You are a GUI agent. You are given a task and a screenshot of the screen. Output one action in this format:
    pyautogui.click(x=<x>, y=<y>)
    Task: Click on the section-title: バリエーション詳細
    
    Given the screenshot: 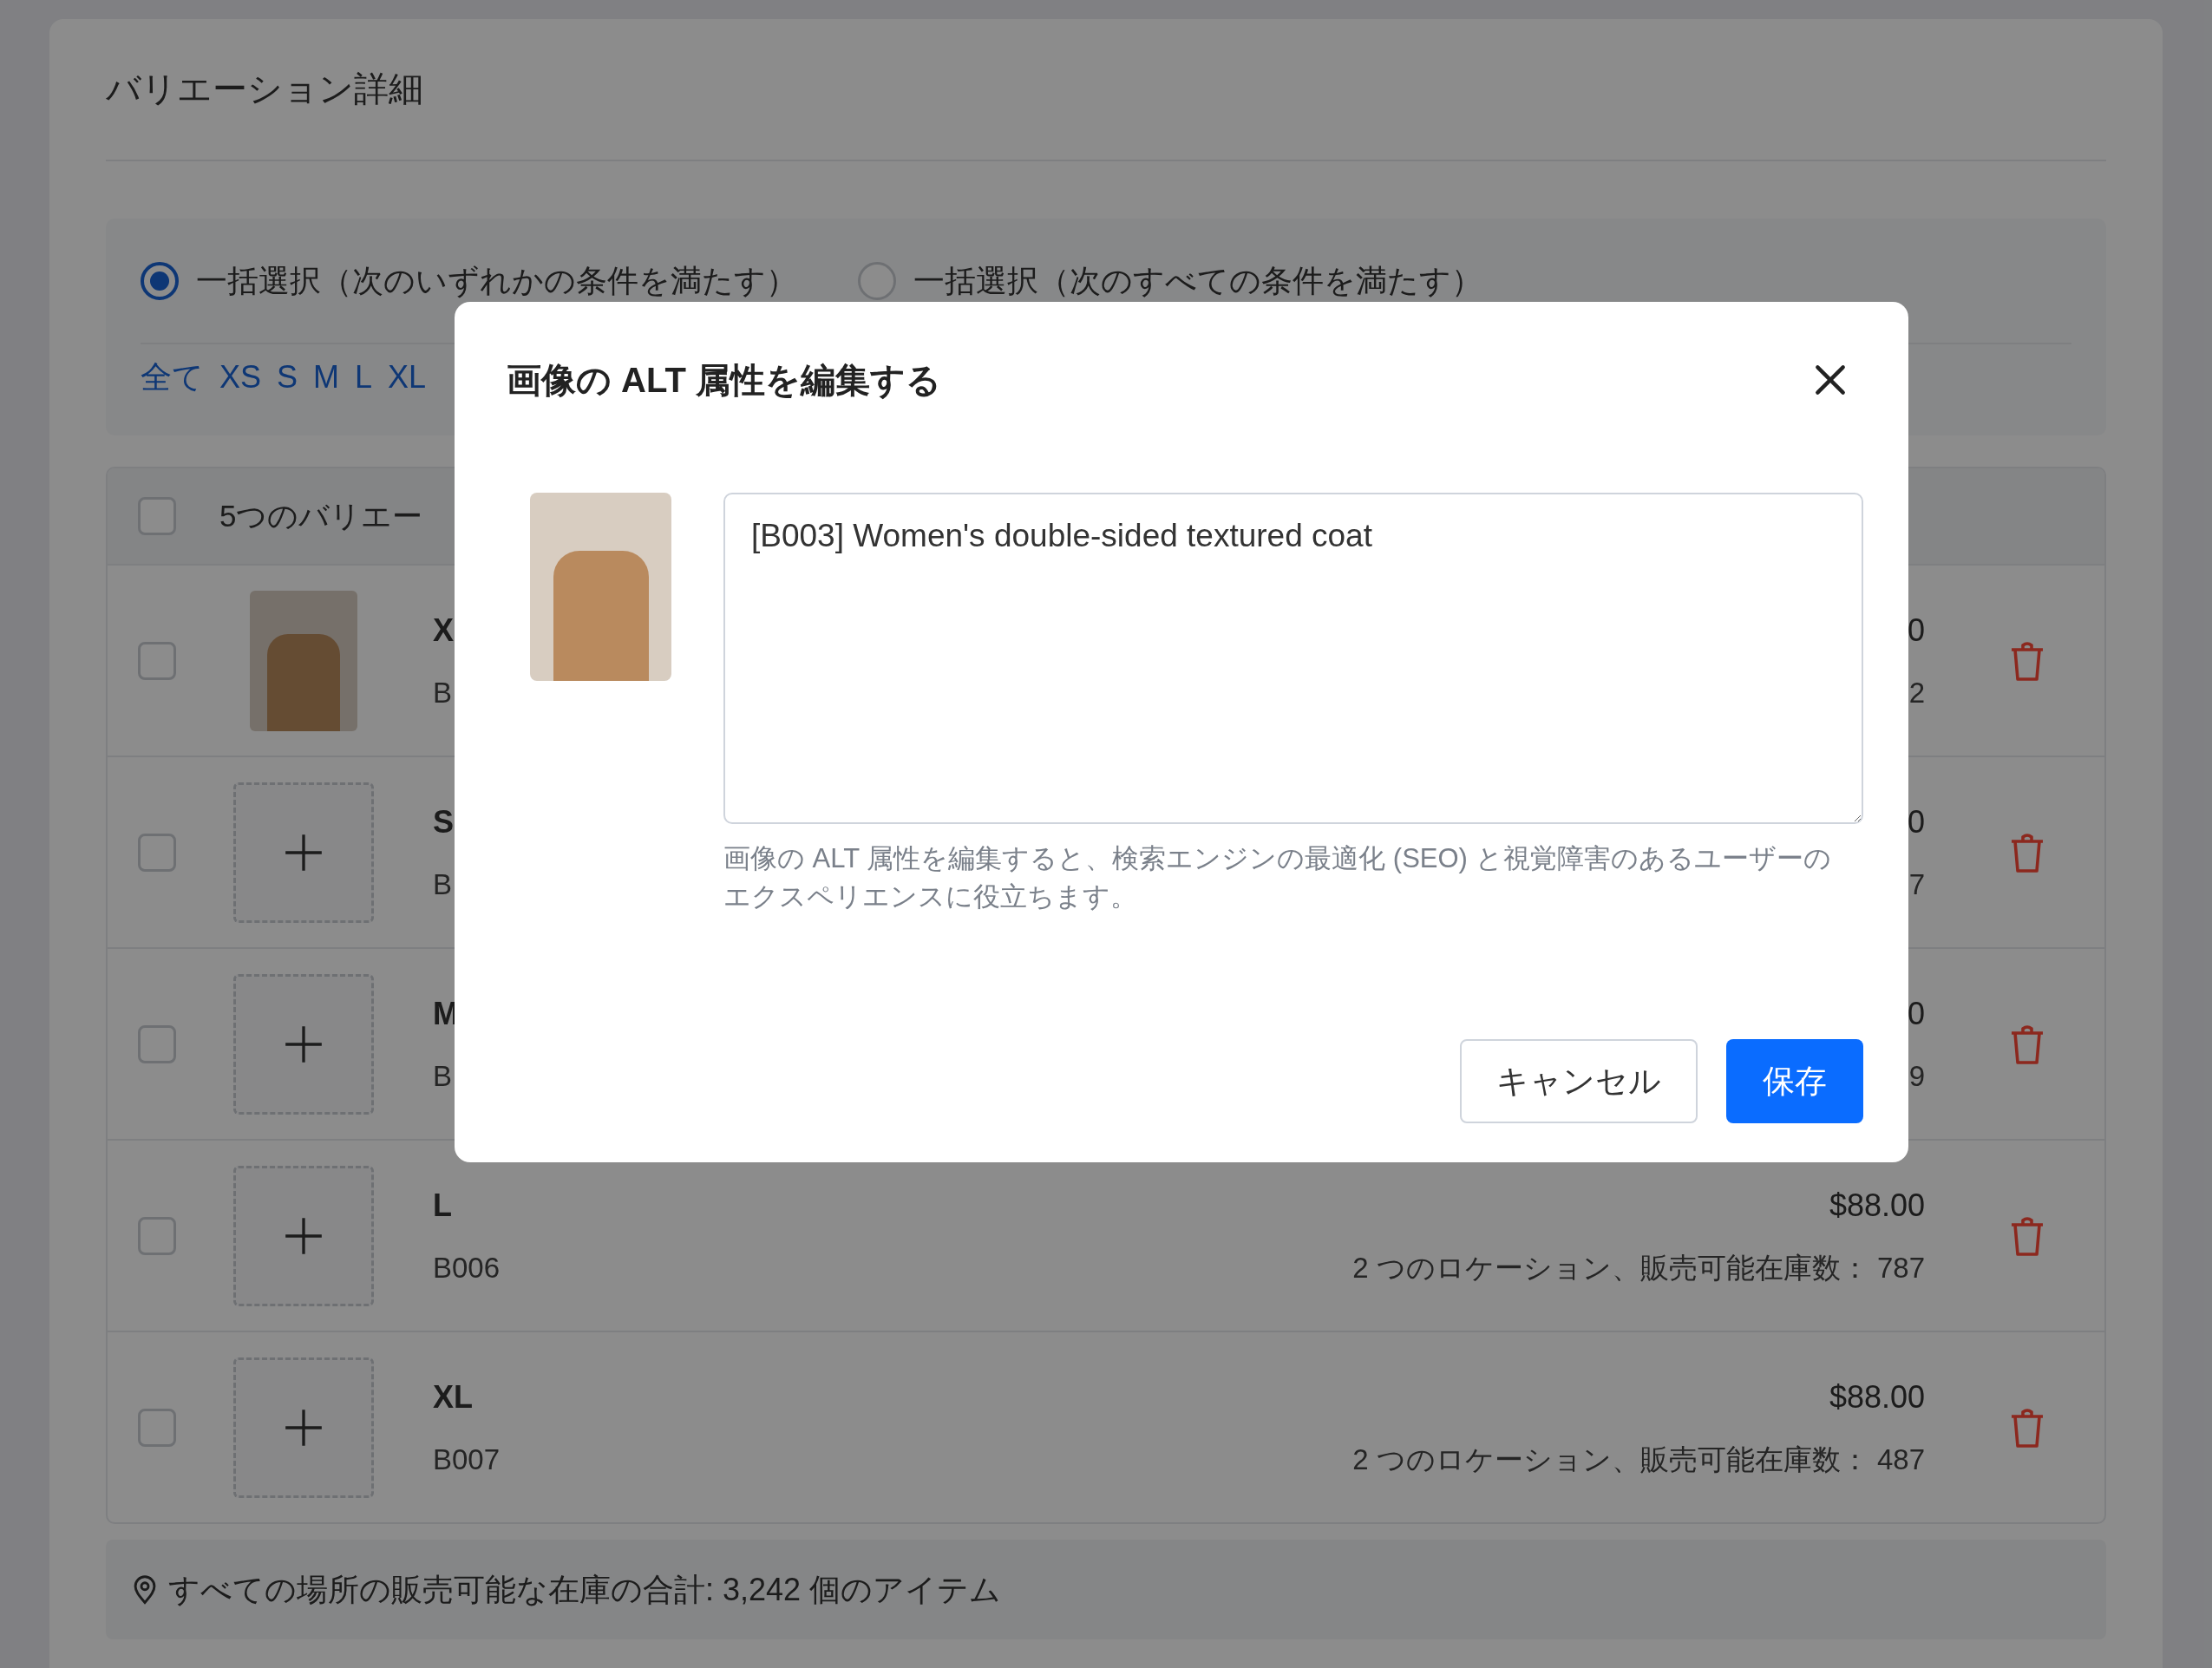 What is the action you would take?
    pyautogui.click(x=265, y=89)
    